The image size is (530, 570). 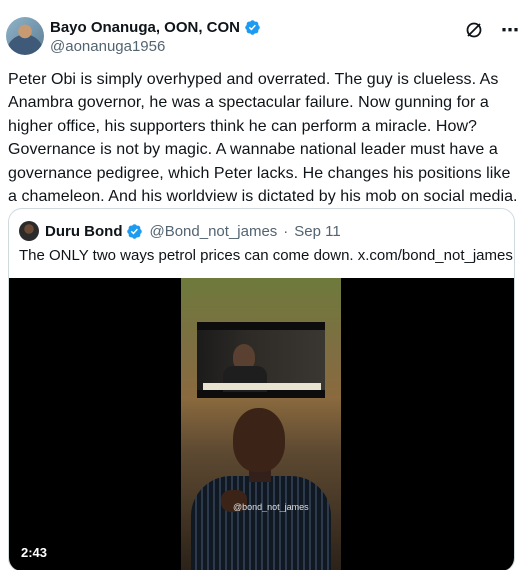 What do you see at coordinates (261, 523) in the screenshot?
I see `speaker-shirt` at bounding box center [261, 523].